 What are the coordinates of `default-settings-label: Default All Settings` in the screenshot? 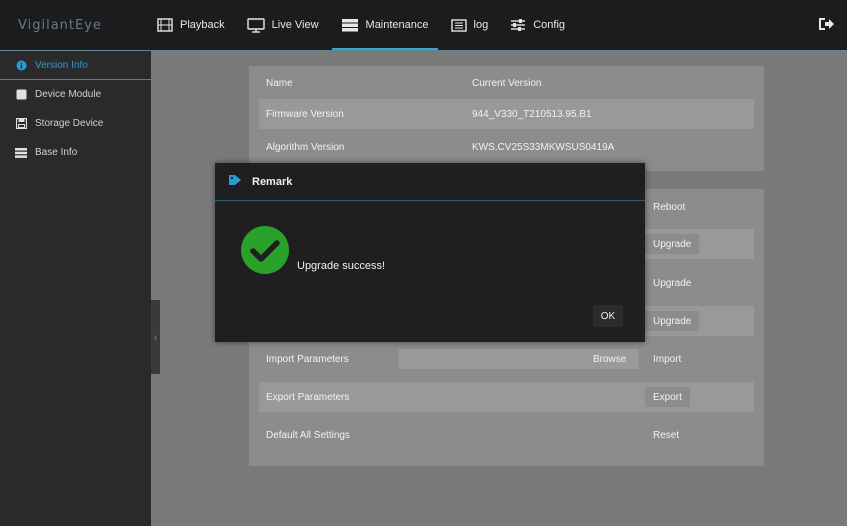 It's located at (308, 435).